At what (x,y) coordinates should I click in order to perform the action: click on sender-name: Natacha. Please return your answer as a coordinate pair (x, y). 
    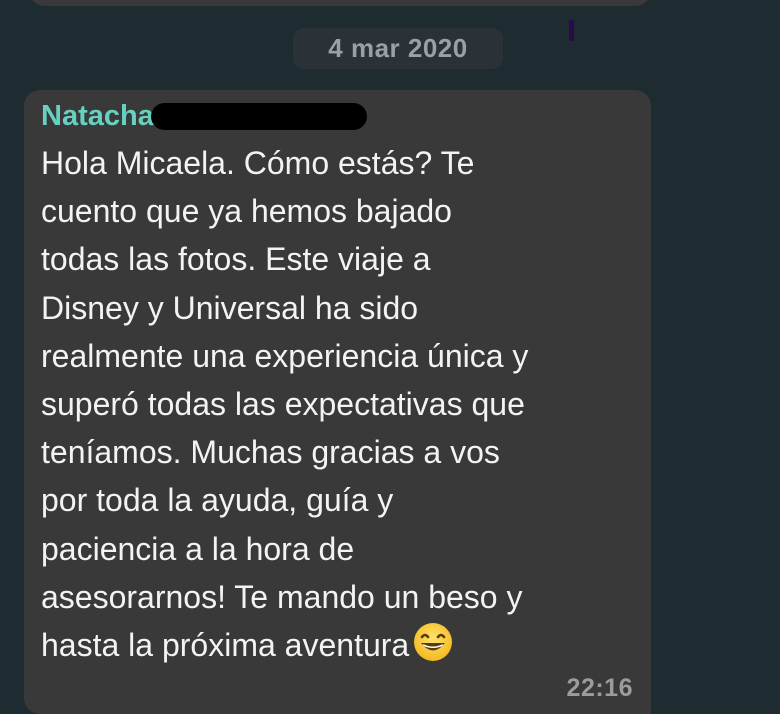
    Looking at the image, I should click on (97, 116).